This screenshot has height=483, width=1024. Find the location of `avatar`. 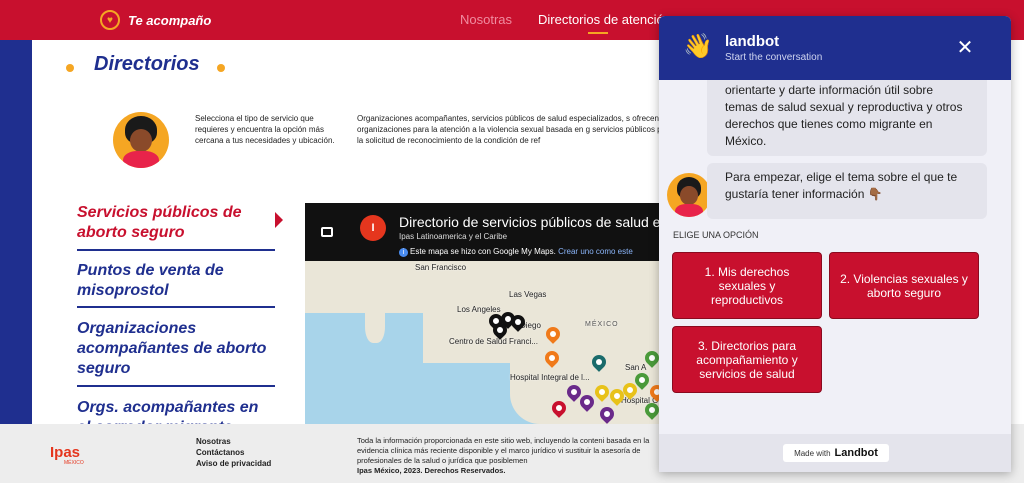

avatar is located at coordinates (141, 140).